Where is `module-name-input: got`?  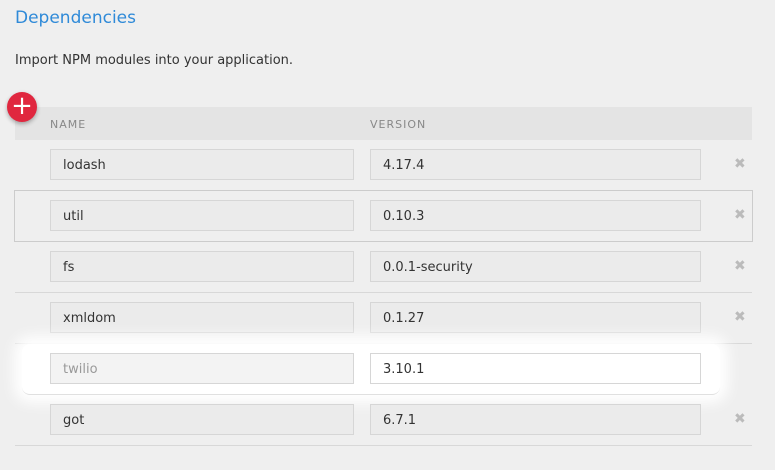 module-name-input: got is located at coordinates (202, 419).